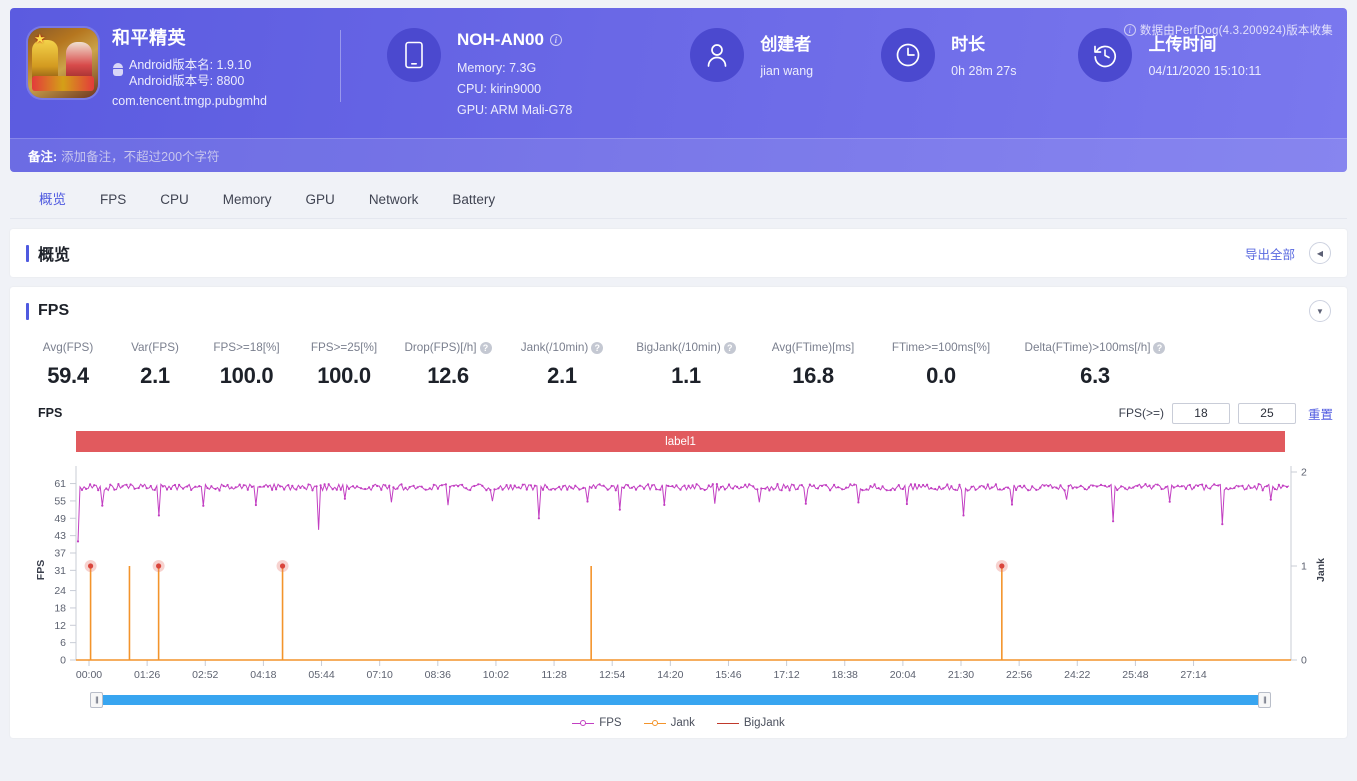 Image resolution: width=1357 pixels, height=781 pixels. I want to click on svg-text: 18, so click(60, 608).